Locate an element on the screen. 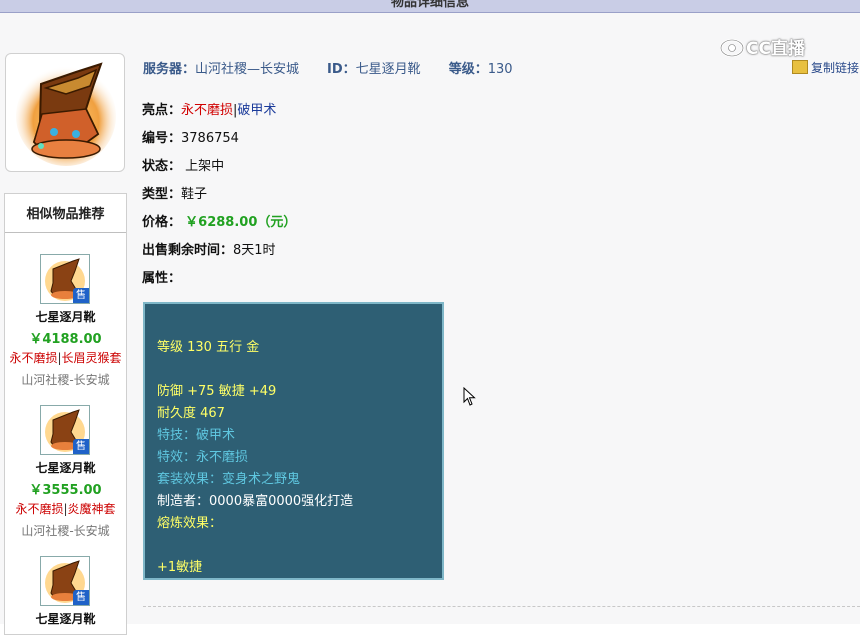  attr-line: 特效：永不磨损 is located at coordinates (203, 457).